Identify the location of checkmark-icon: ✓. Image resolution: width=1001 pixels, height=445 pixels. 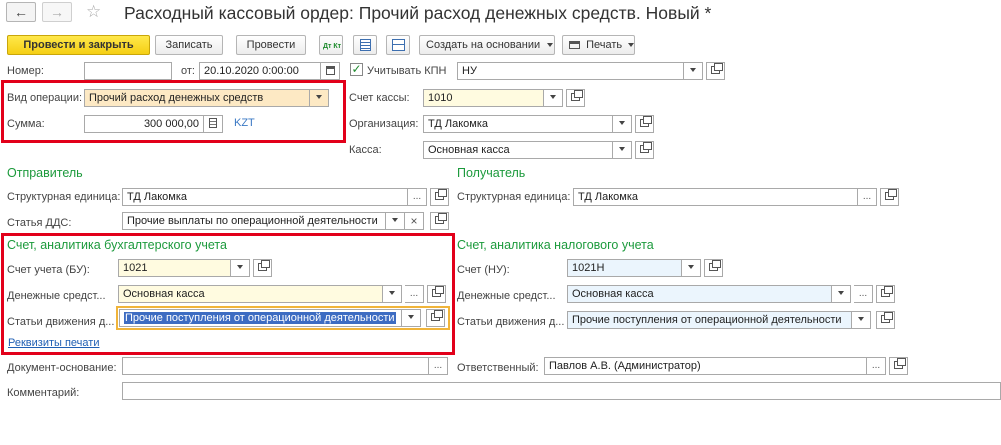
(356, 69).